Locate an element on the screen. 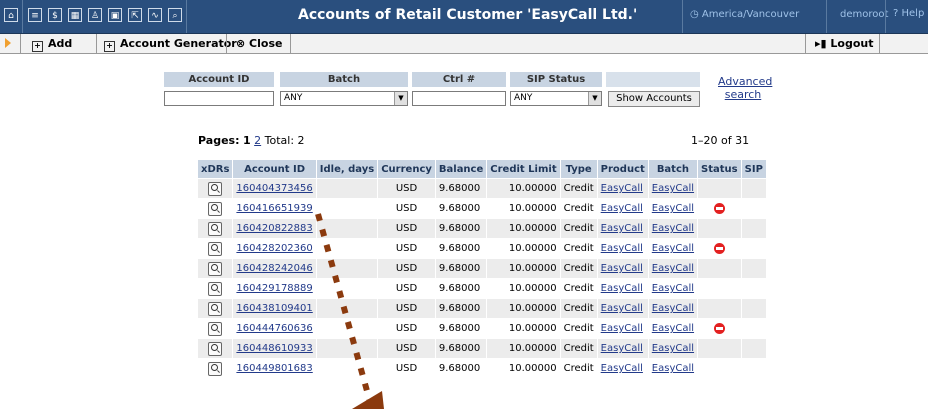 Image resolution: width=928 pixels, height=409 pixels. column-header: Type is located at coordinates (578, 169).